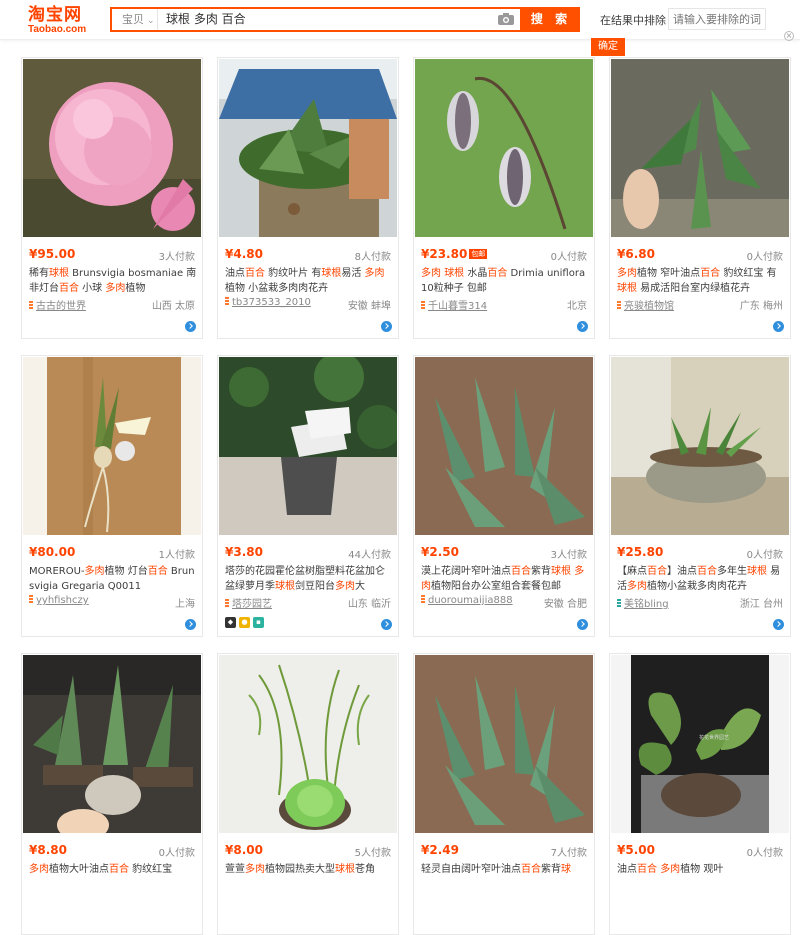  I want to click on product-card: ¥8.00 5人付款 萱萱多肉植物园热卖大型球根苍角, so click(308, 794).